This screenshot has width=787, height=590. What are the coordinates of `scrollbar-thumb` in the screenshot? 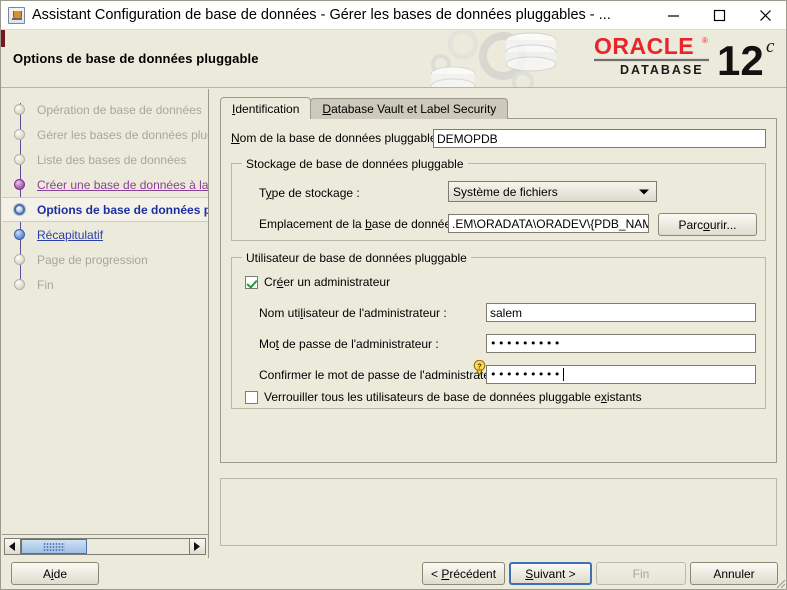 It's located at (54, 546).